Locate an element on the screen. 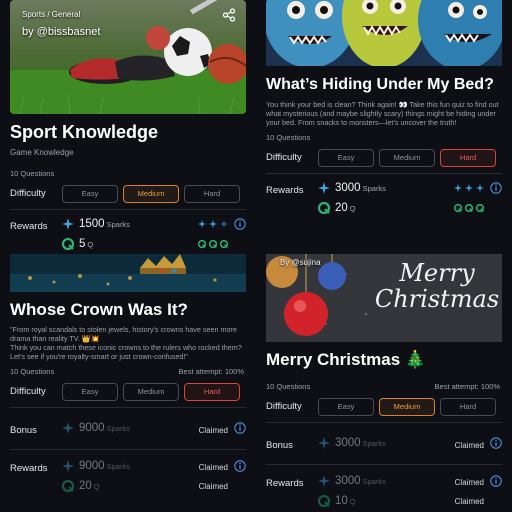 Image resolution: width=512 pixels, height=512 pixels. sparks-reward: 1500 Sparks is located at coordinates (96, 224).